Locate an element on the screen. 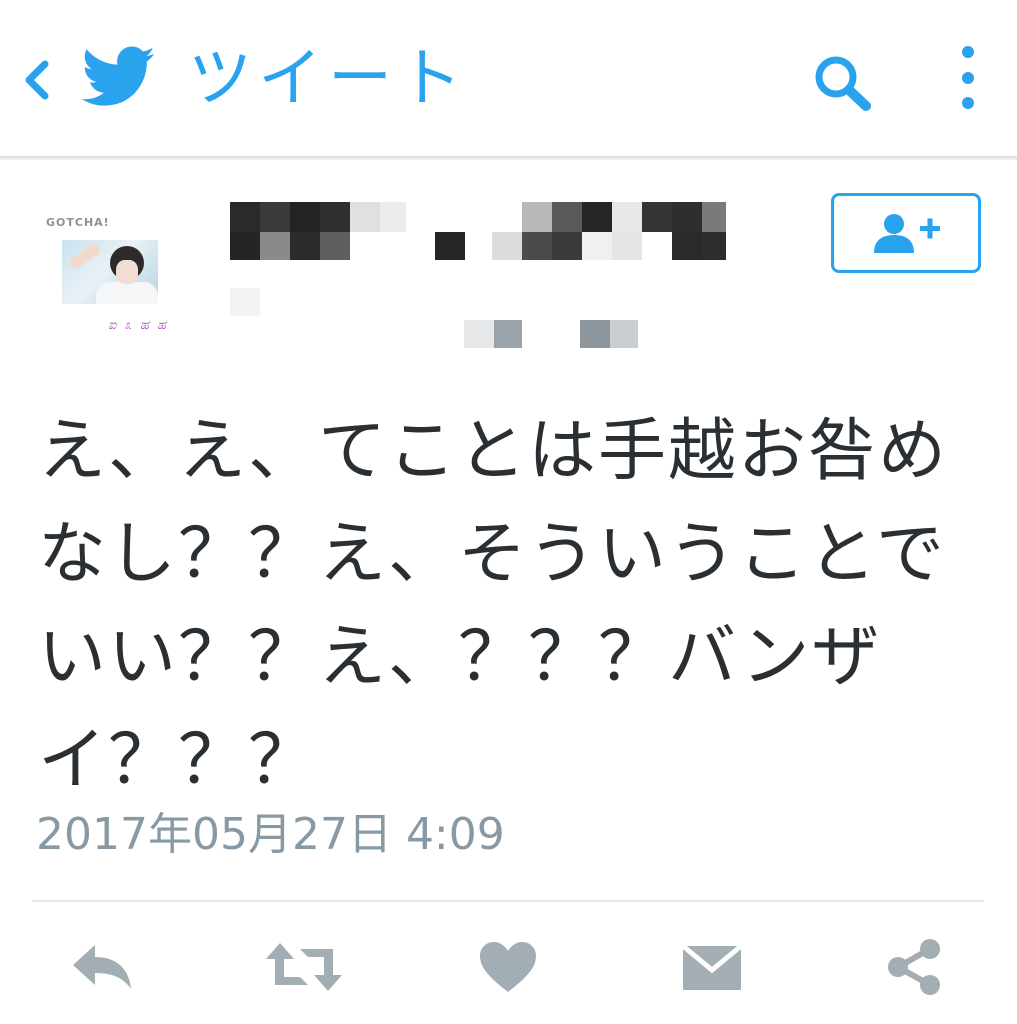 The width and height of the screenshot is (1017, 1024). reply-icon is located at coordinates (102, 967).